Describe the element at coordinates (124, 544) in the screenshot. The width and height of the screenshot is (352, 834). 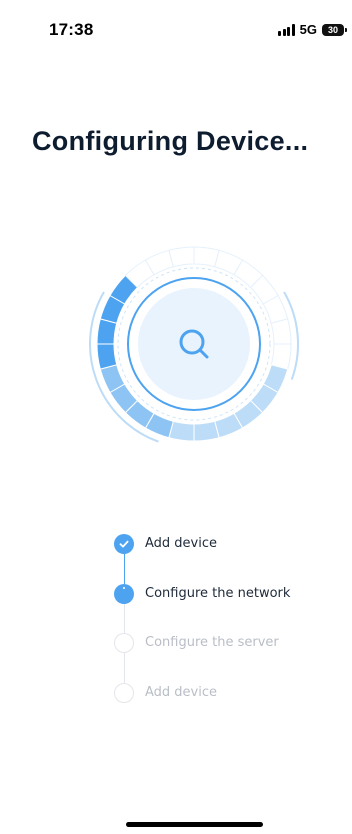
I see `step-check-icon` at that location.